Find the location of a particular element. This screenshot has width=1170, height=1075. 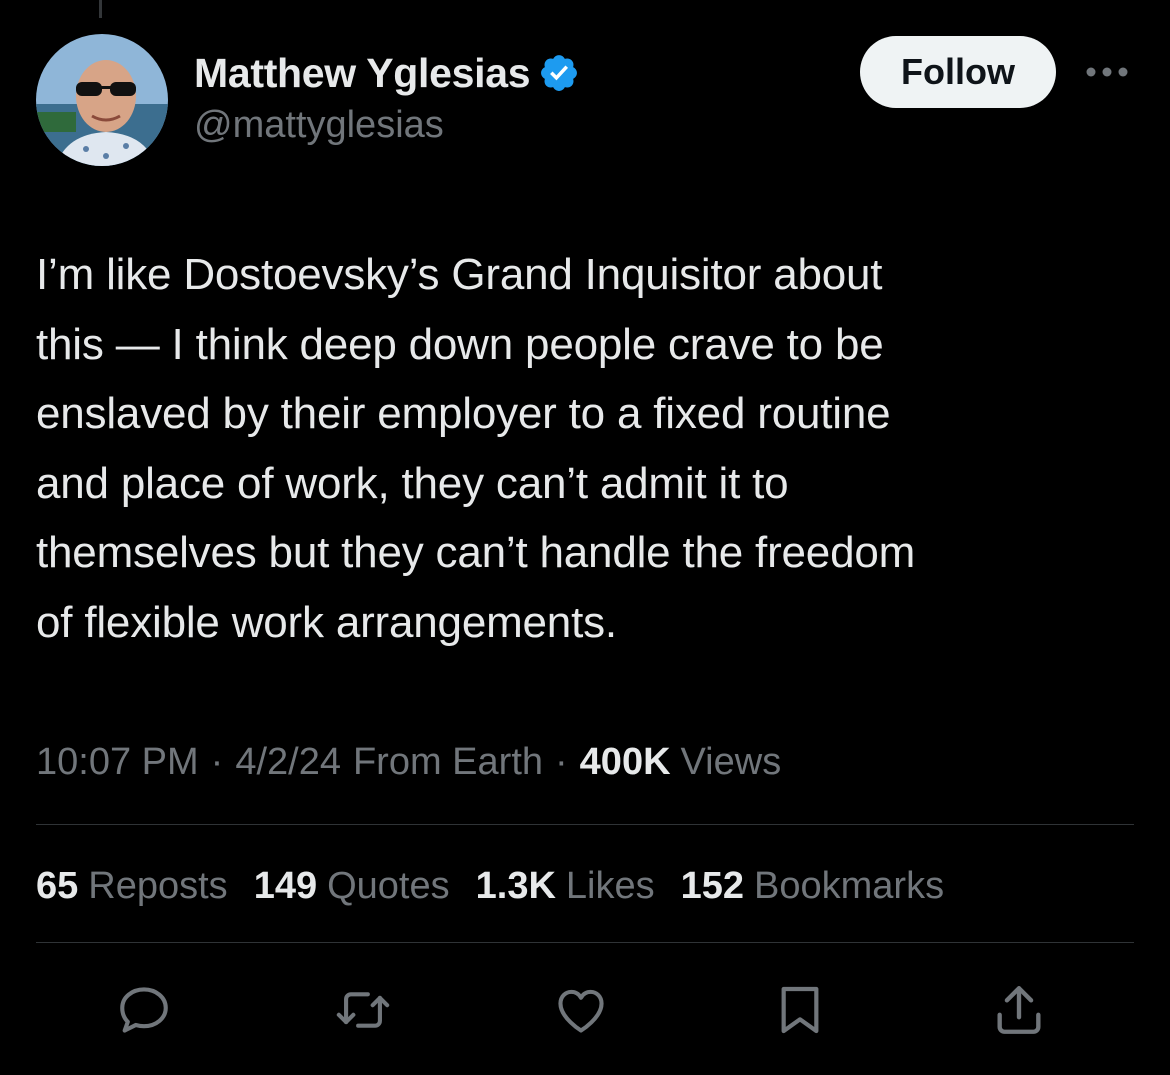

tweet-time: 10:07 PM is located at coordinates (117, 762).